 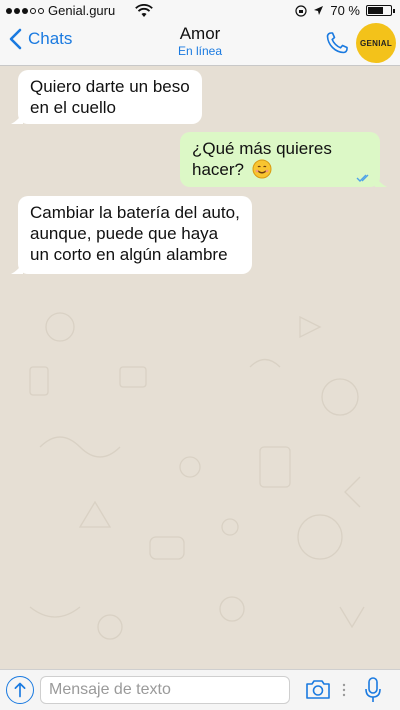 What do you see at coordinates (218, 169) in the screenshot?
I see `message-line: hacer?` at bounding box center [218, 169].